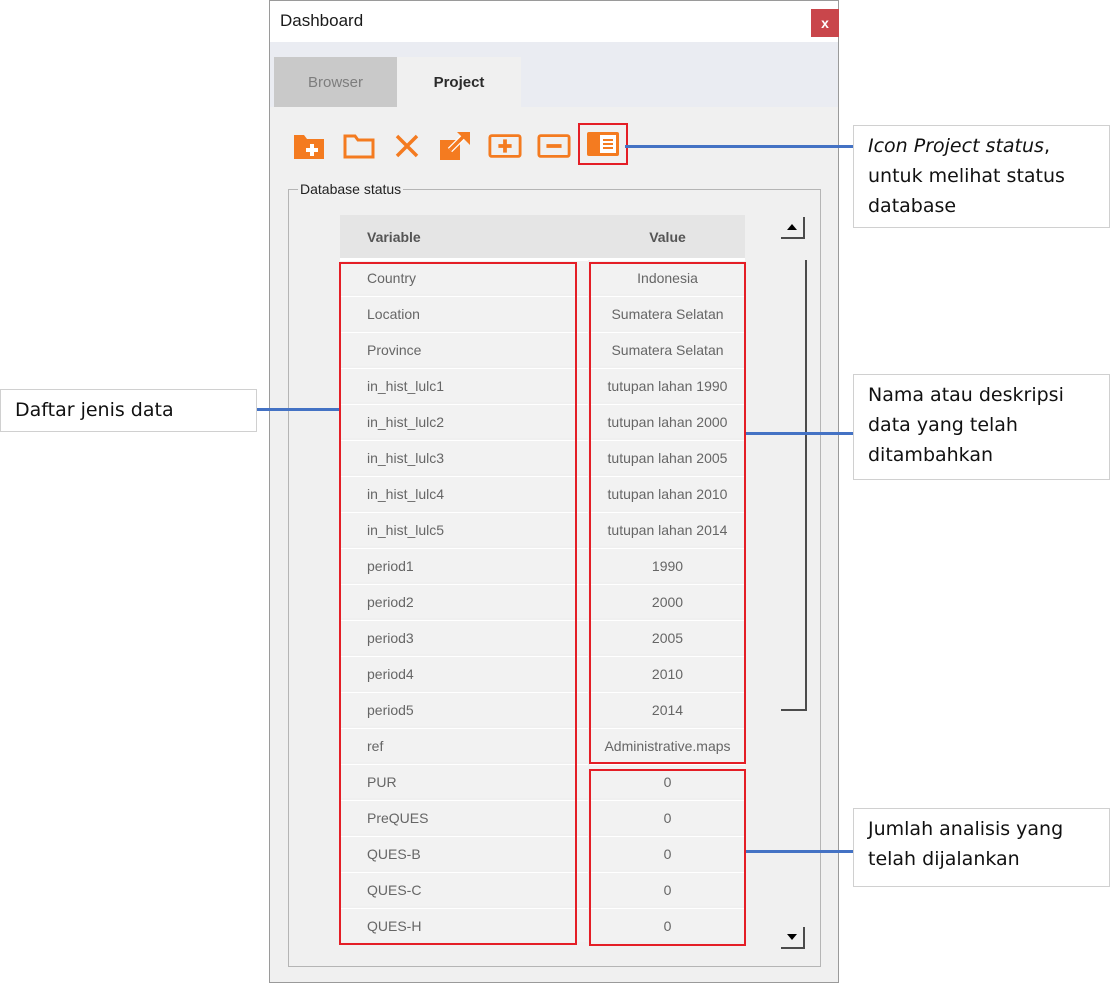 This screenshot has width=1110, height=985. I want to click on column-header-value: Value, so click(667, 236).